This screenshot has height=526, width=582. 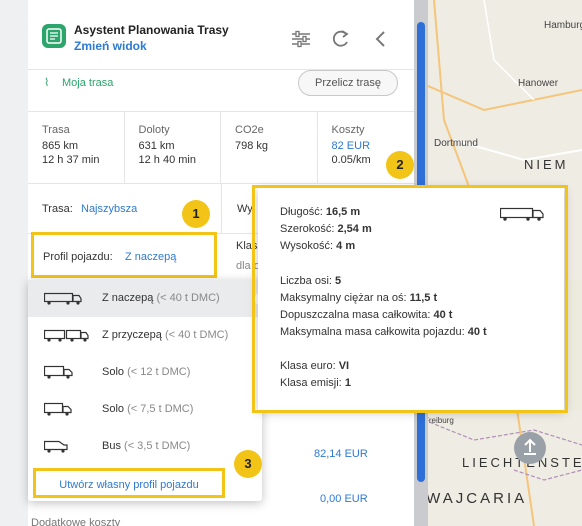 What do you see at coordinates (221, 91) in the screenshot?
I see `route-row: ⌇ Moja trasa Przelicz trasę` at bounding box center [221, 91].